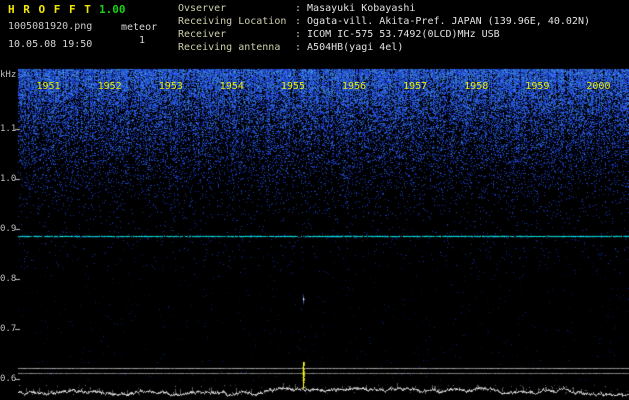  I want to click on freq-label: 1.0, so click(8, 179).